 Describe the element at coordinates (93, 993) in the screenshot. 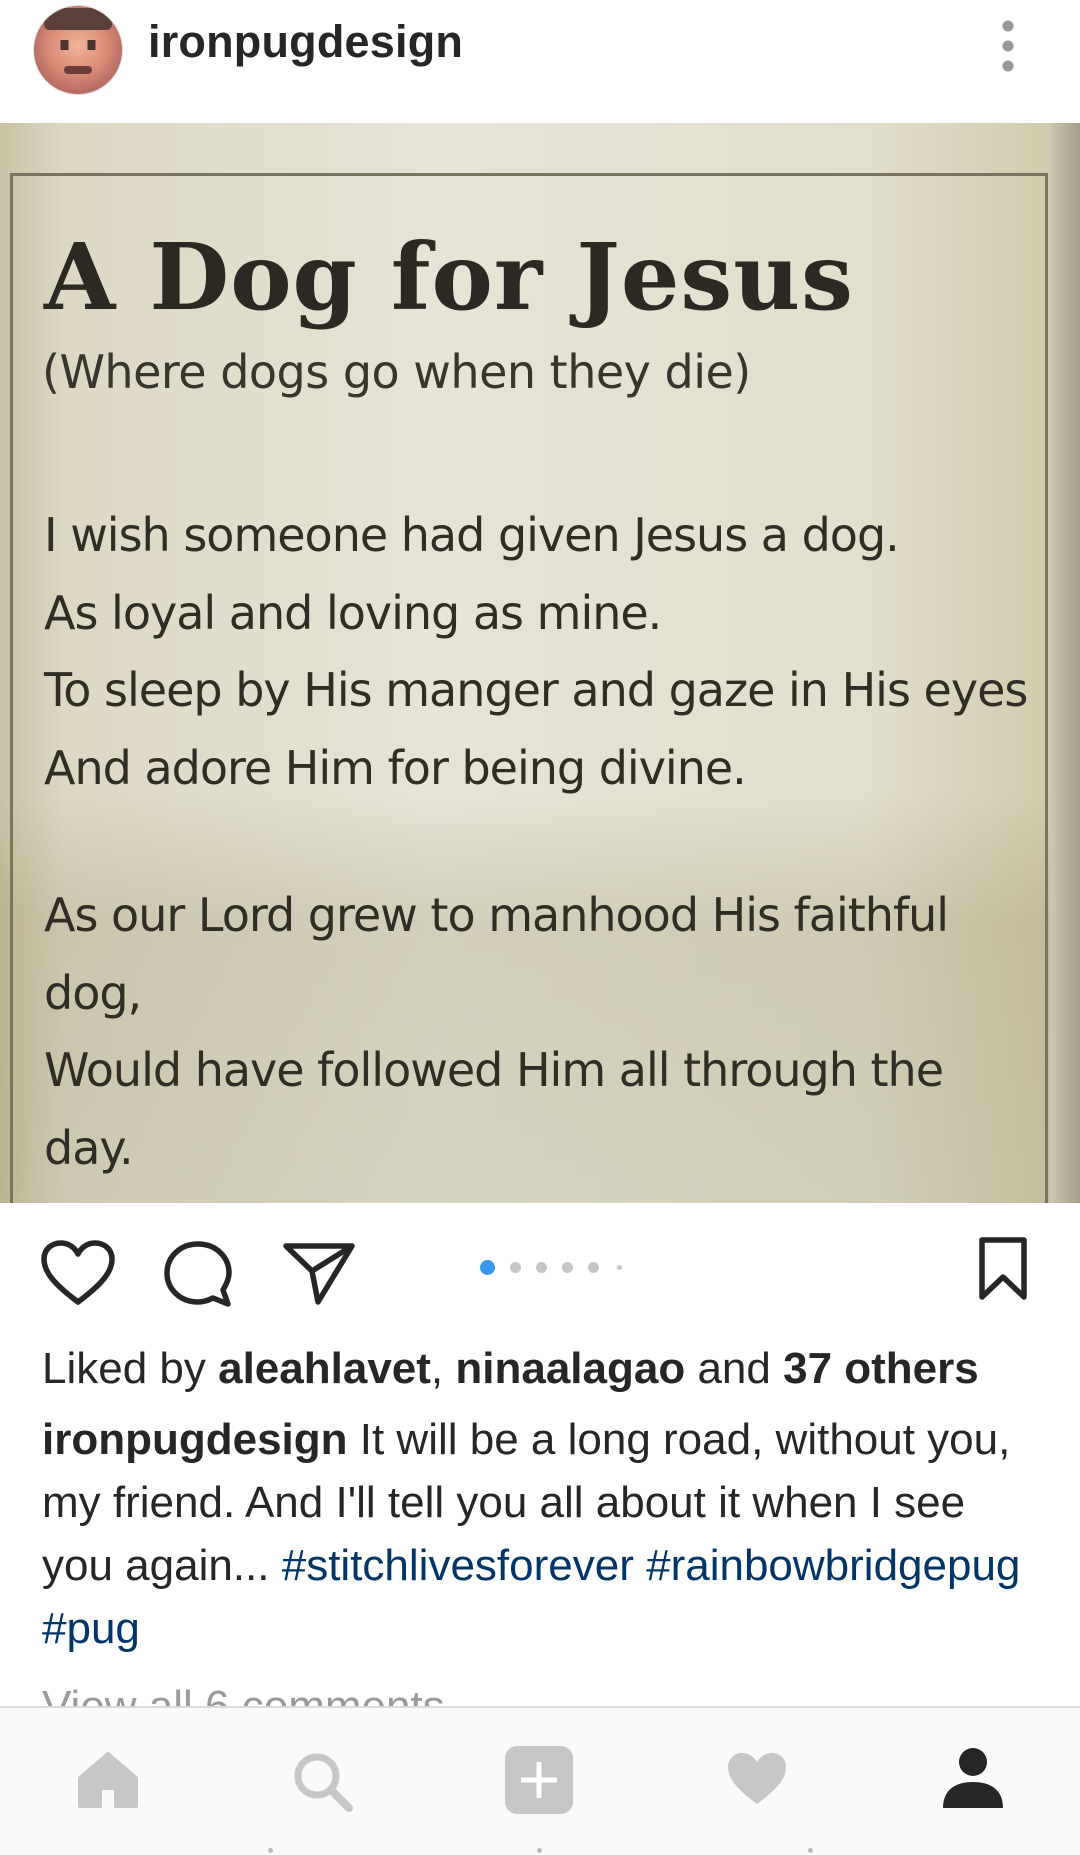

I see `poem-line: dog,` at that location.